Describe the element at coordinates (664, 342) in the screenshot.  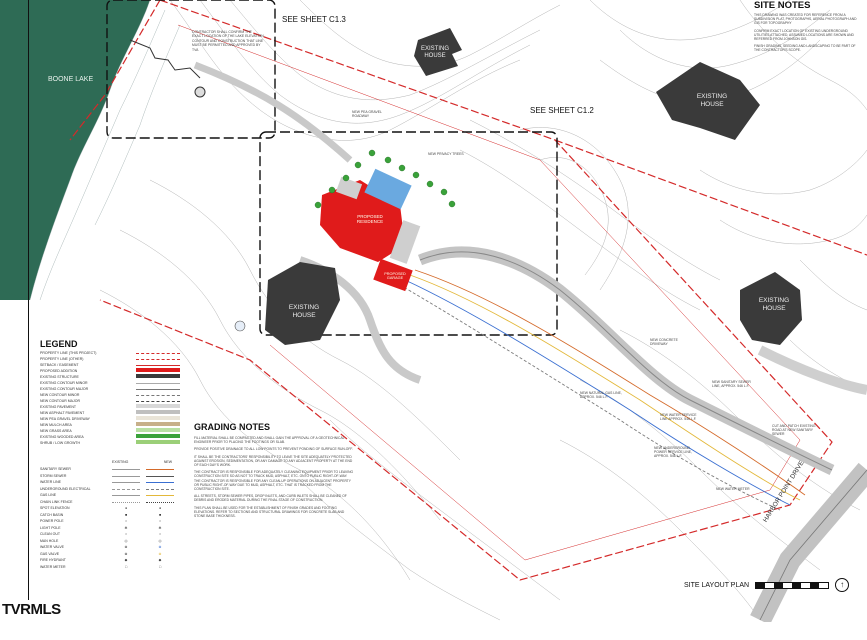
I see `callout-concrete-driveway: NEW CONCRETE DRIVEWAY` at that location.